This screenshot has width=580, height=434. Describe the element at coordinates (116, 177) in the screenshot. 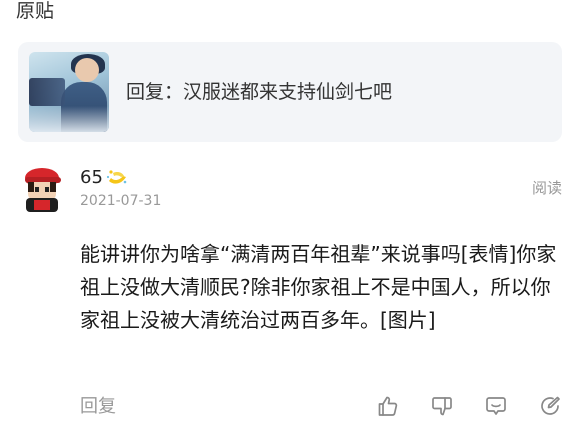

I see `level-badge-icon` at that location.